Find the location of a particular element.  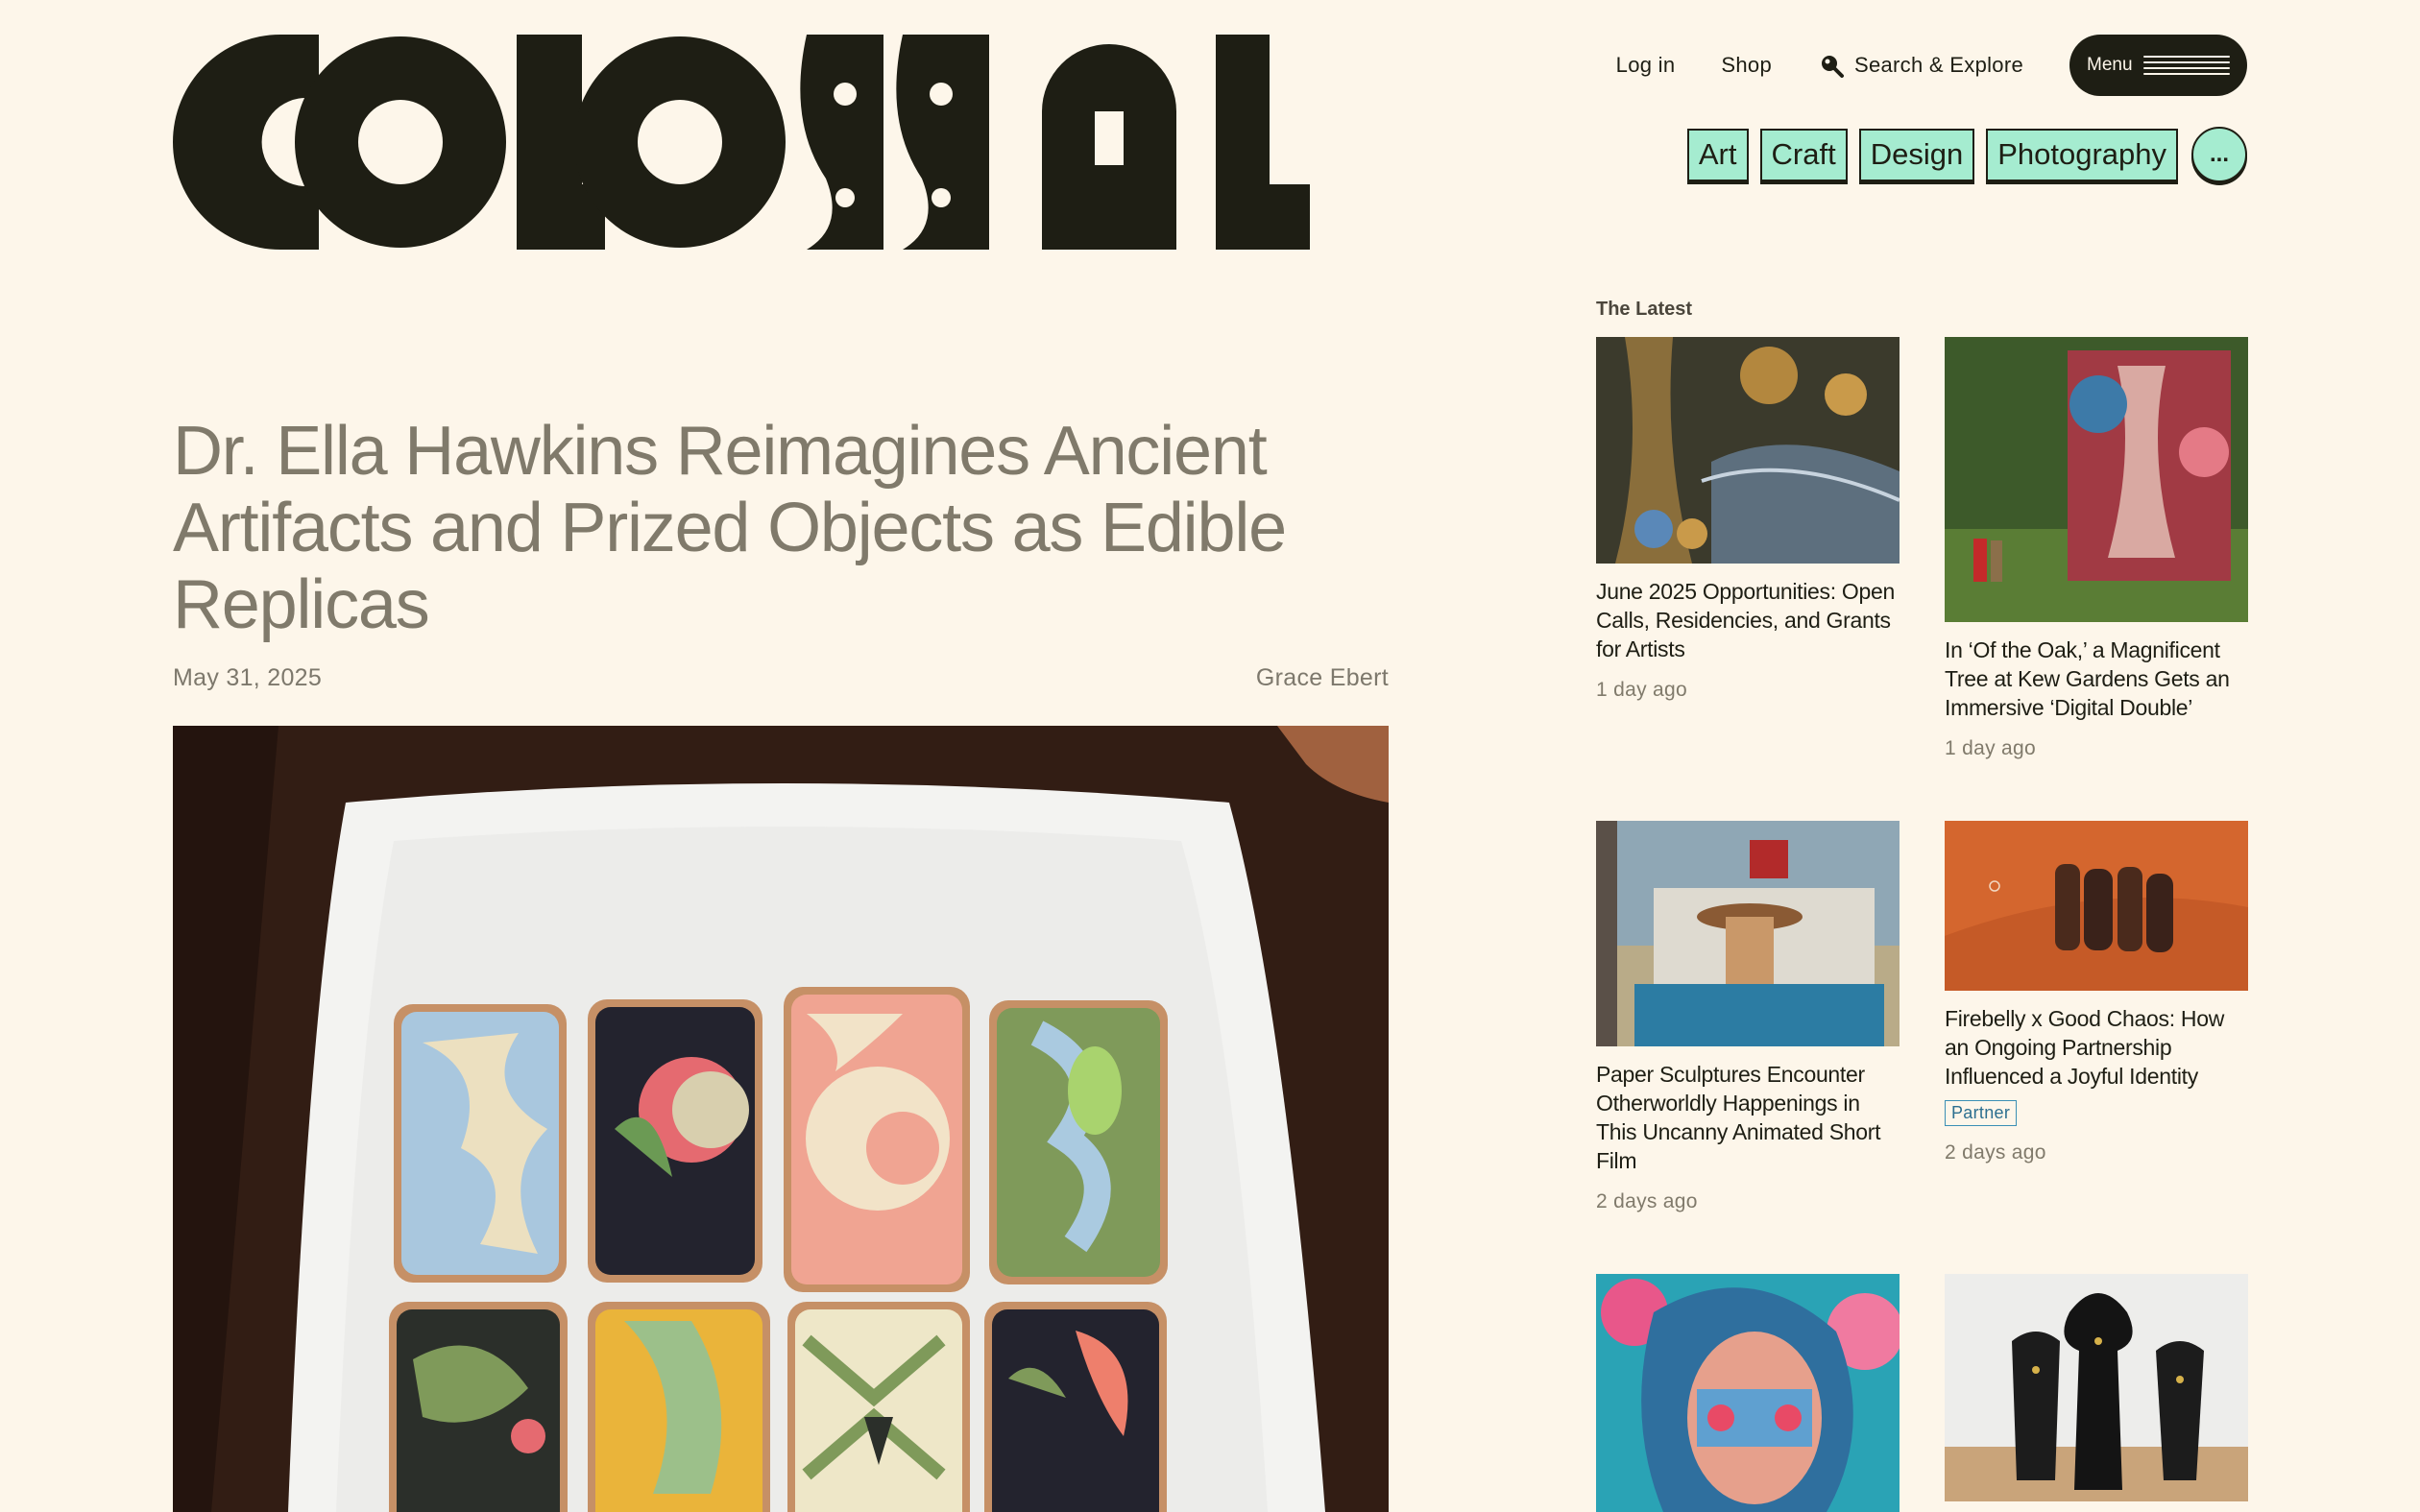

colossal-logo is located at coordinates (742, 142).